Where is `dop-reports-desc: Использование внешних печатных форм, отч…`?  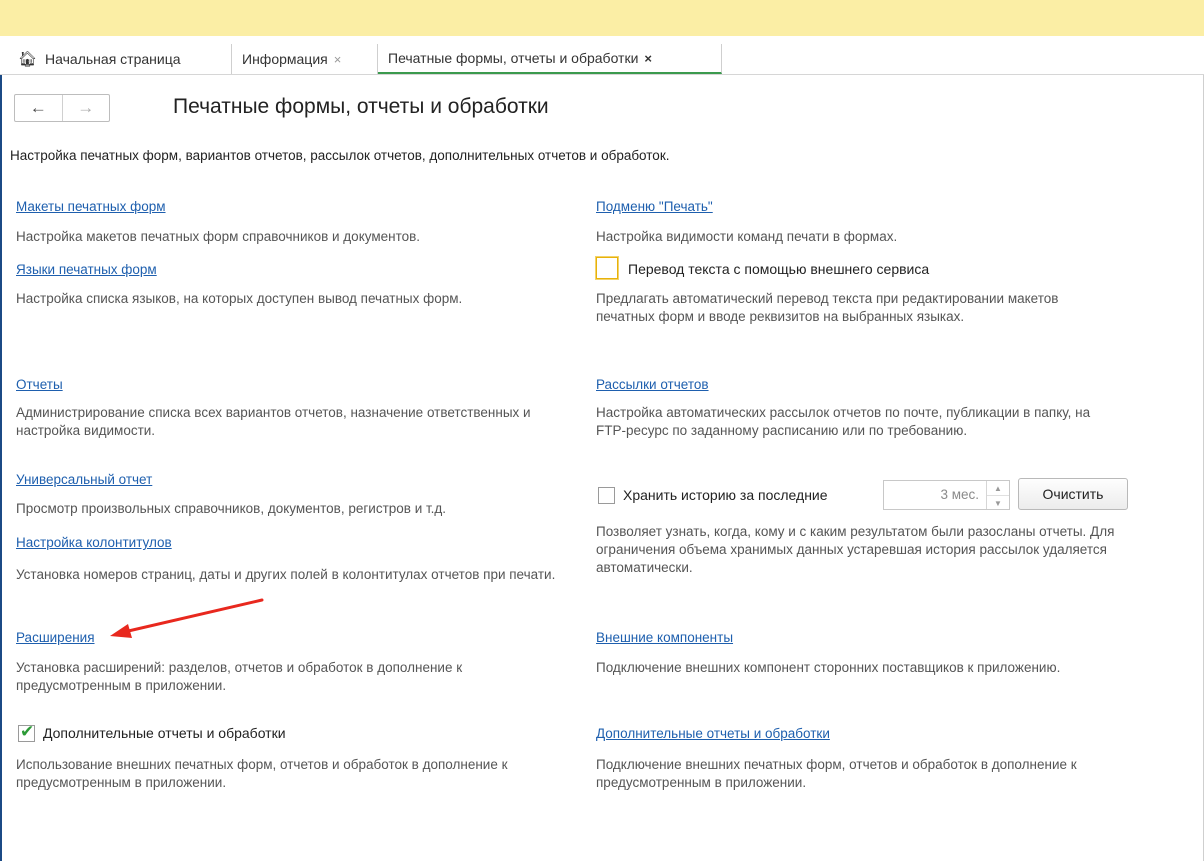 dop-reports-desc: Использование внешних печатных форм, отч… is located at coordinates (262, 773).